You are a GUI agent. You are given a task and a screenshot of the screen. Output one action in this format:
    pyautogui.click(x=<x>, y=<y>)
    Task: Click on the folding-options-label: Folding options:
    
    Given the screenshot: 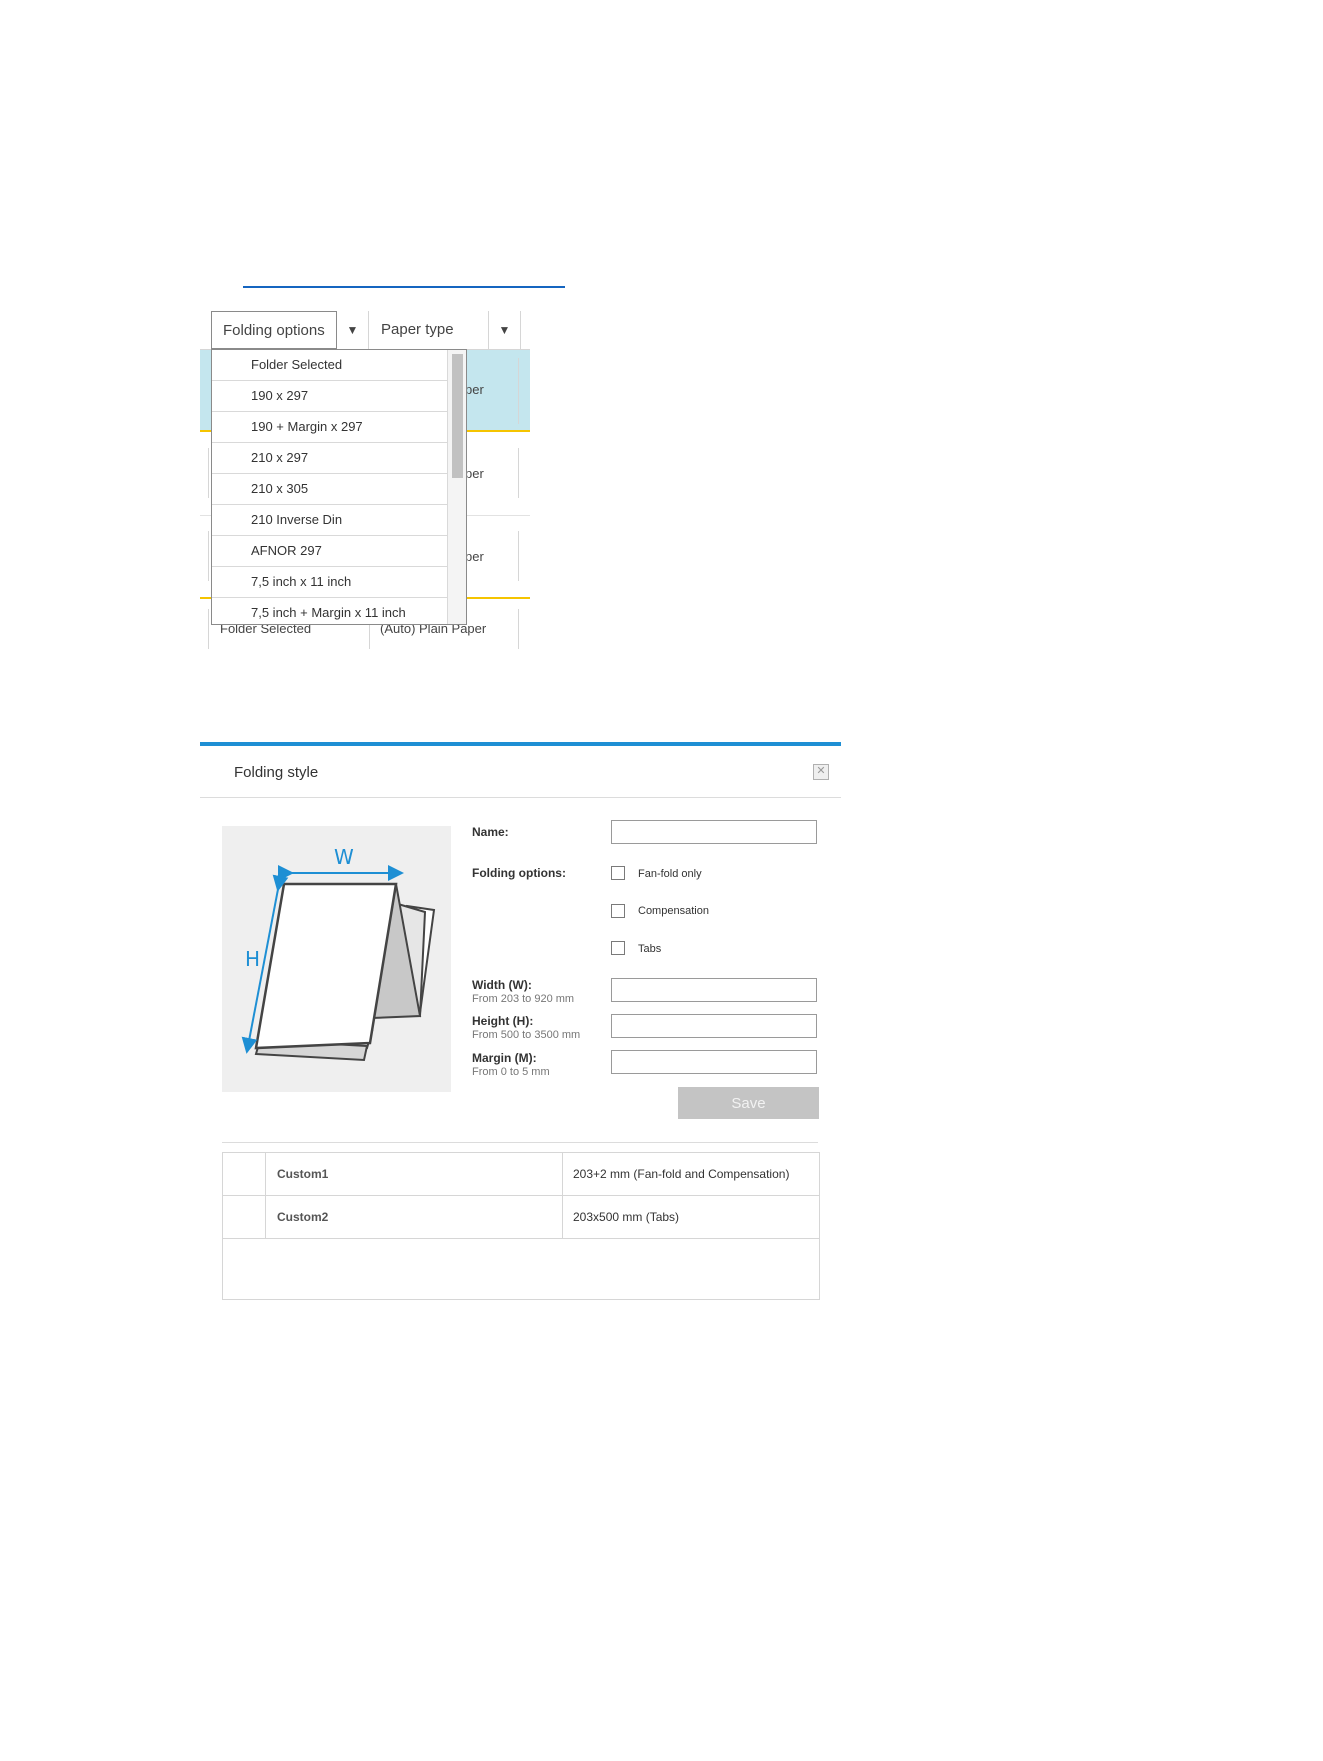 What is the action you would take?
    pyautogui.click(x=519, y=873)
    